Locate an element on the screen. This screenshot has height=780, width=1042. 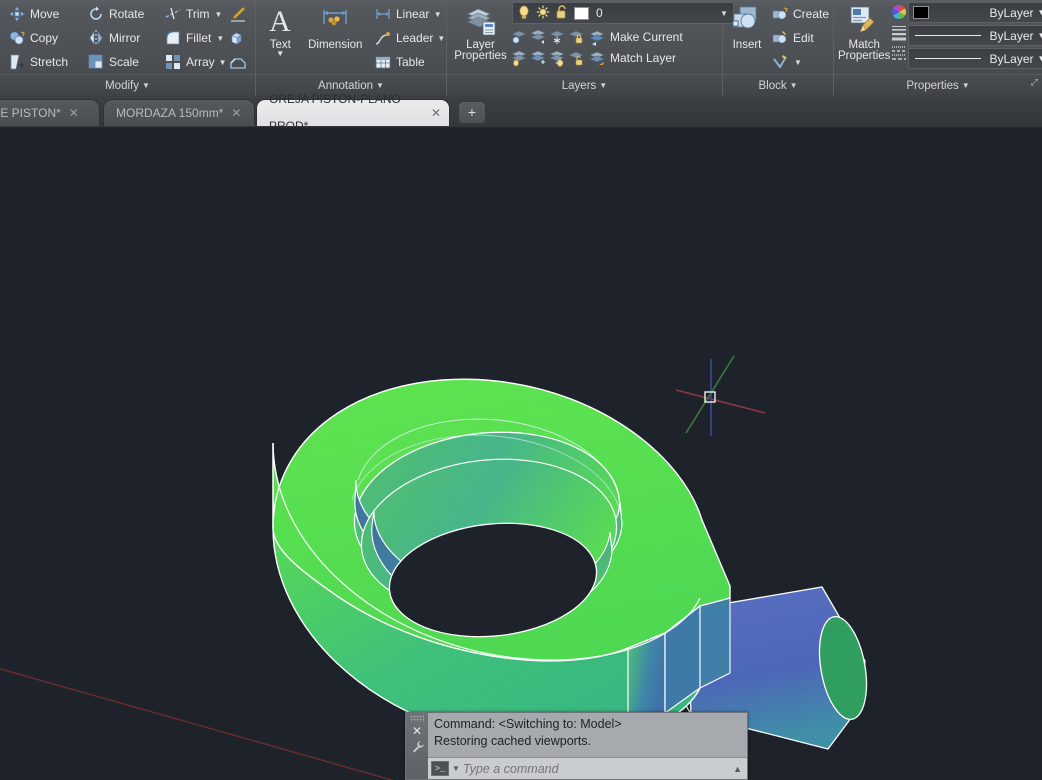
modify-explode-button is located at coordinates (238, 38).